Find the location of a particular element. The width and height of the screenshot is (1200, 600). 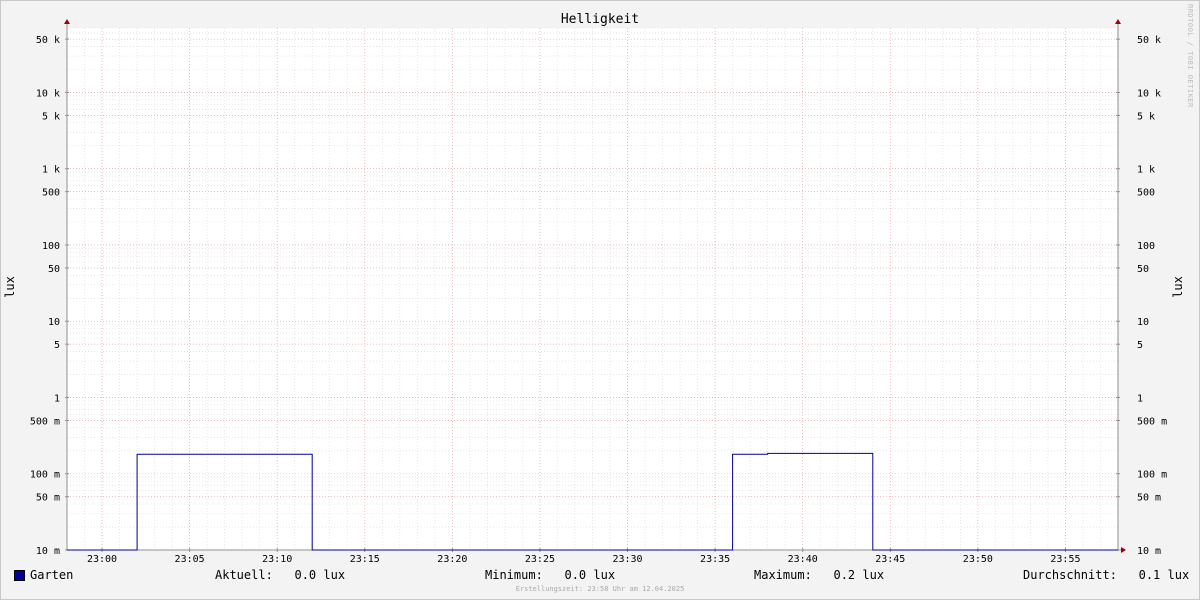

footer-timestamp: Erstellungszeit: 23:58 Uhr am 12.04.2025 is located at coordinates (600, 589).